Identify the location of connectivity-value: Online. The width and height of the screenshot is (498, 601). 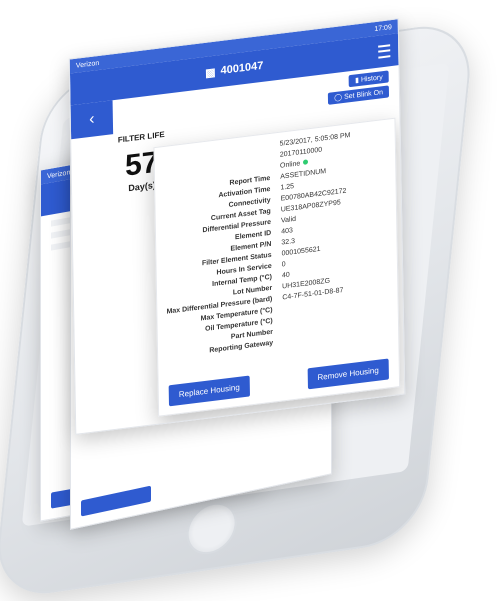
(290, 165).